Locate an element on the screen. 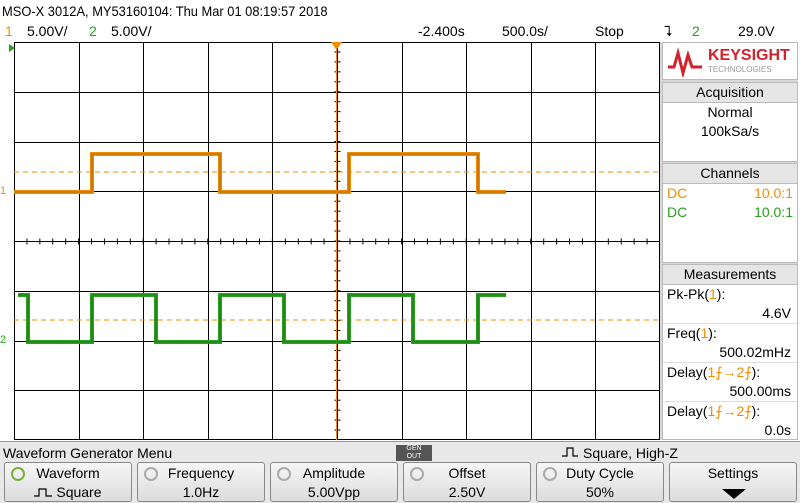  softkey-label: Offset is located at coordinates (467, 473).